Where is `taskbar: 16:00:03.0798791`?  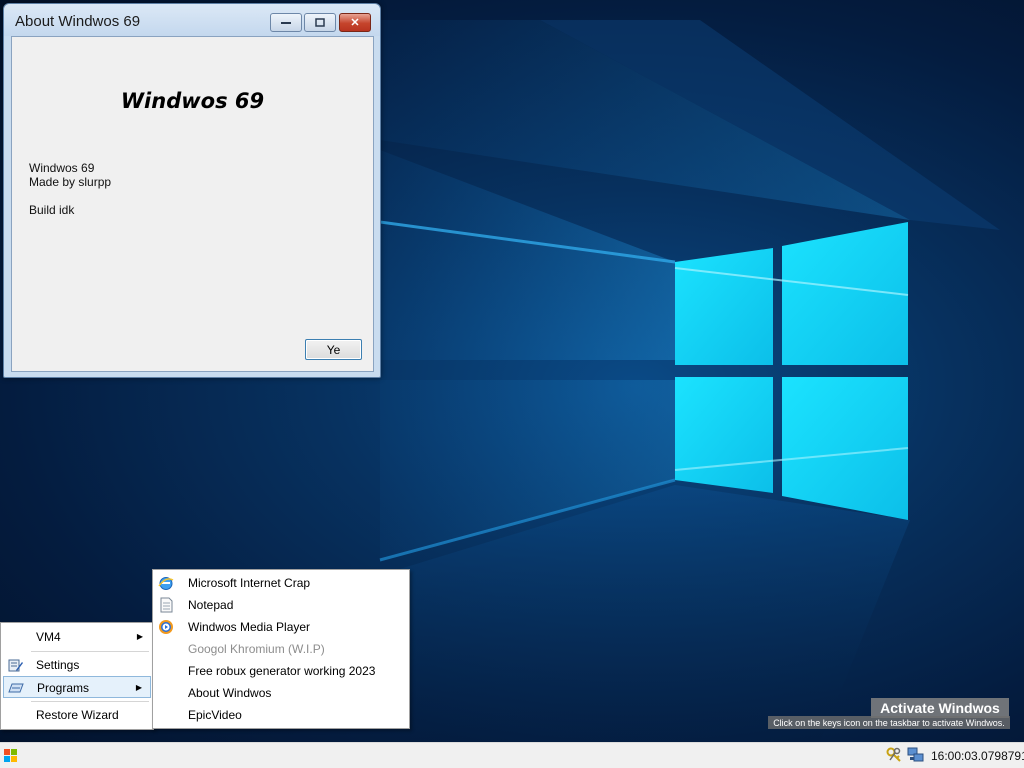
taskbar: 16:00:03.0798791 is located at coordinates (512, 755).